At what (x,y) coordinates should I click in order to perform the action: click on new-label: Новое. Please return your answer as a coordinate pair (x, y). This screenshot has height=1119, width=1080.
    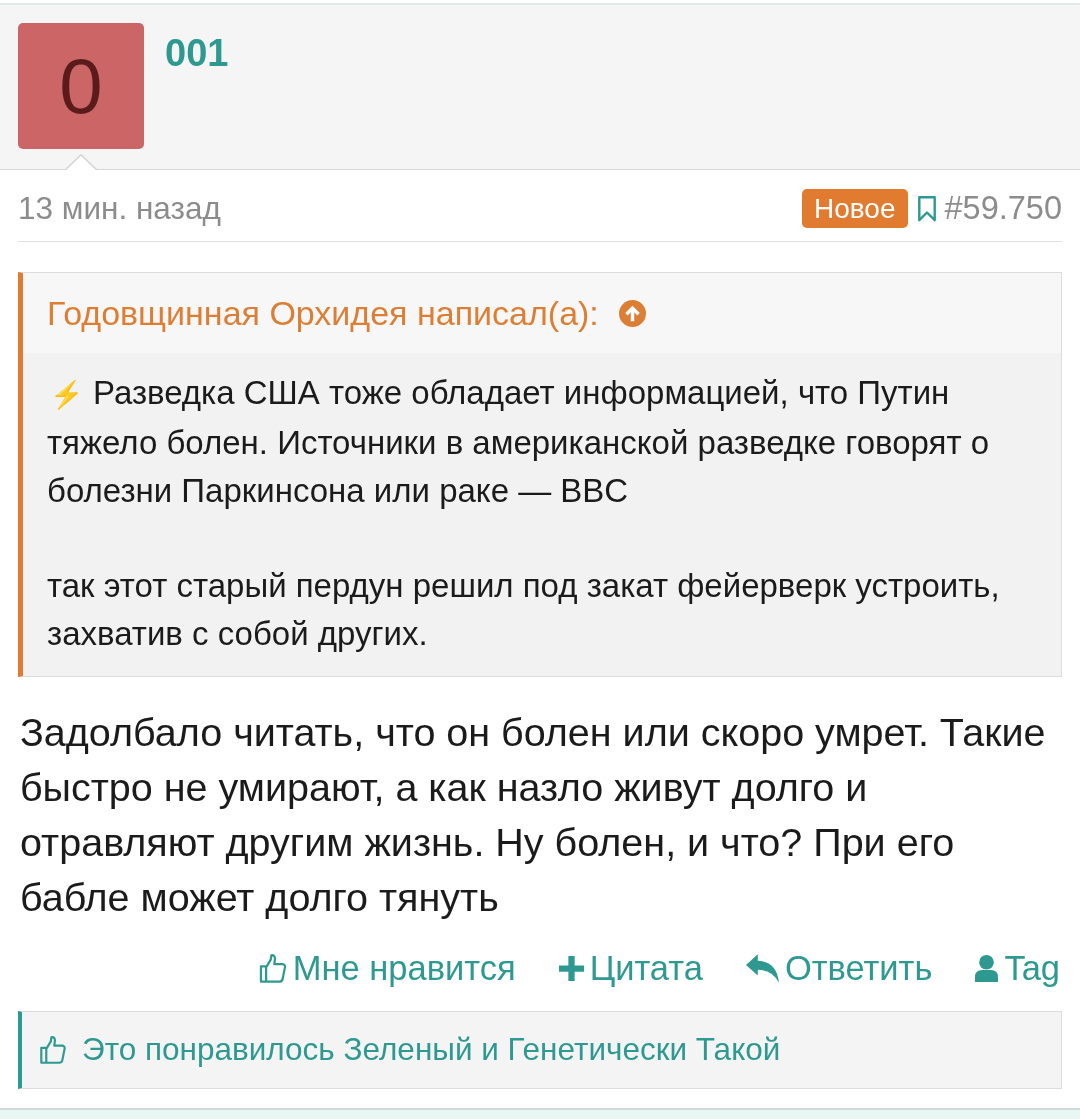
    Looking at the image, I should click on (855, 208).